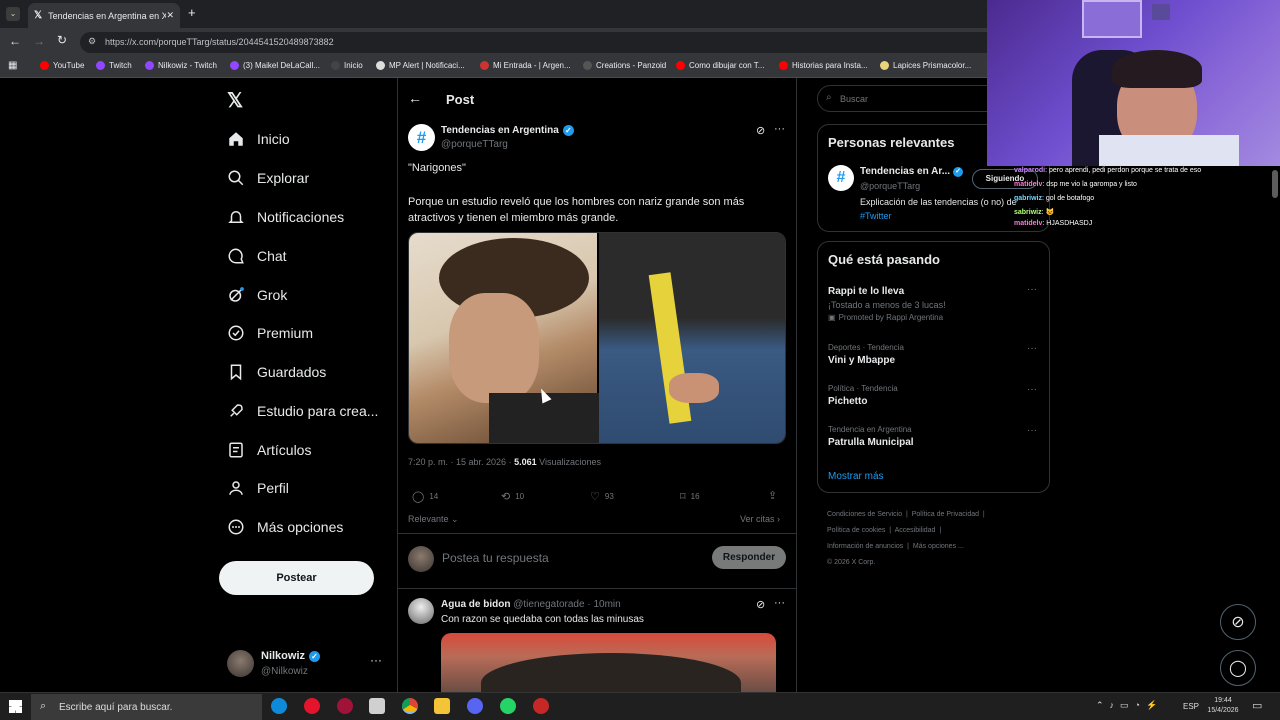  What do you see at coordinates (62, 40) in the screenshot?
I see `reload-icon: ↻` at bounding box center [62, 40].